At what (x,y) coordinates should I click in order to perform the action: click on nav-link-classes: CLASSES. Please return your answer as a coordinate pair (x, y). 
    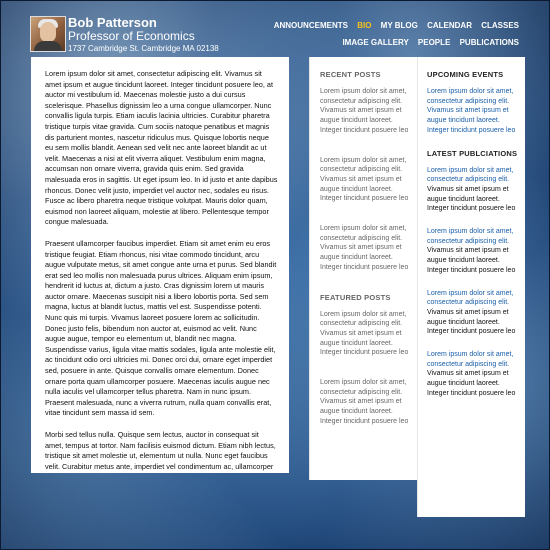
    Looking at the image, I should click on (500, 25).